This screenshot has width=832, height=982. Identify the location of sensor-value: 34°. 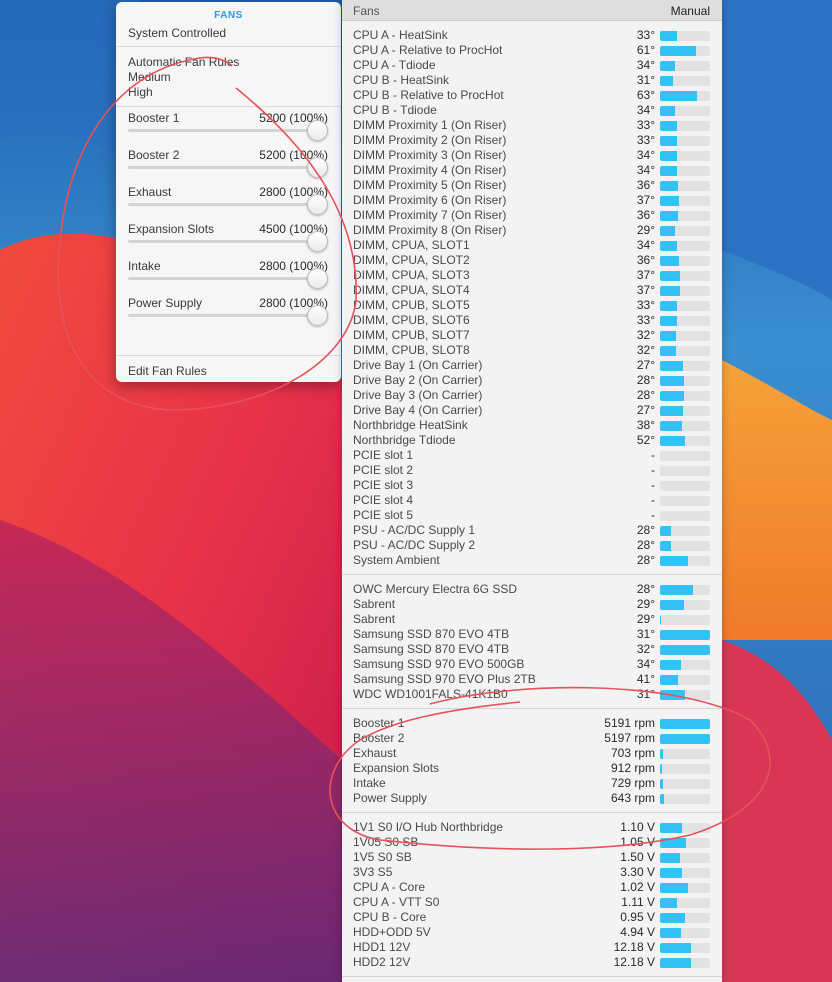
(645, 110).